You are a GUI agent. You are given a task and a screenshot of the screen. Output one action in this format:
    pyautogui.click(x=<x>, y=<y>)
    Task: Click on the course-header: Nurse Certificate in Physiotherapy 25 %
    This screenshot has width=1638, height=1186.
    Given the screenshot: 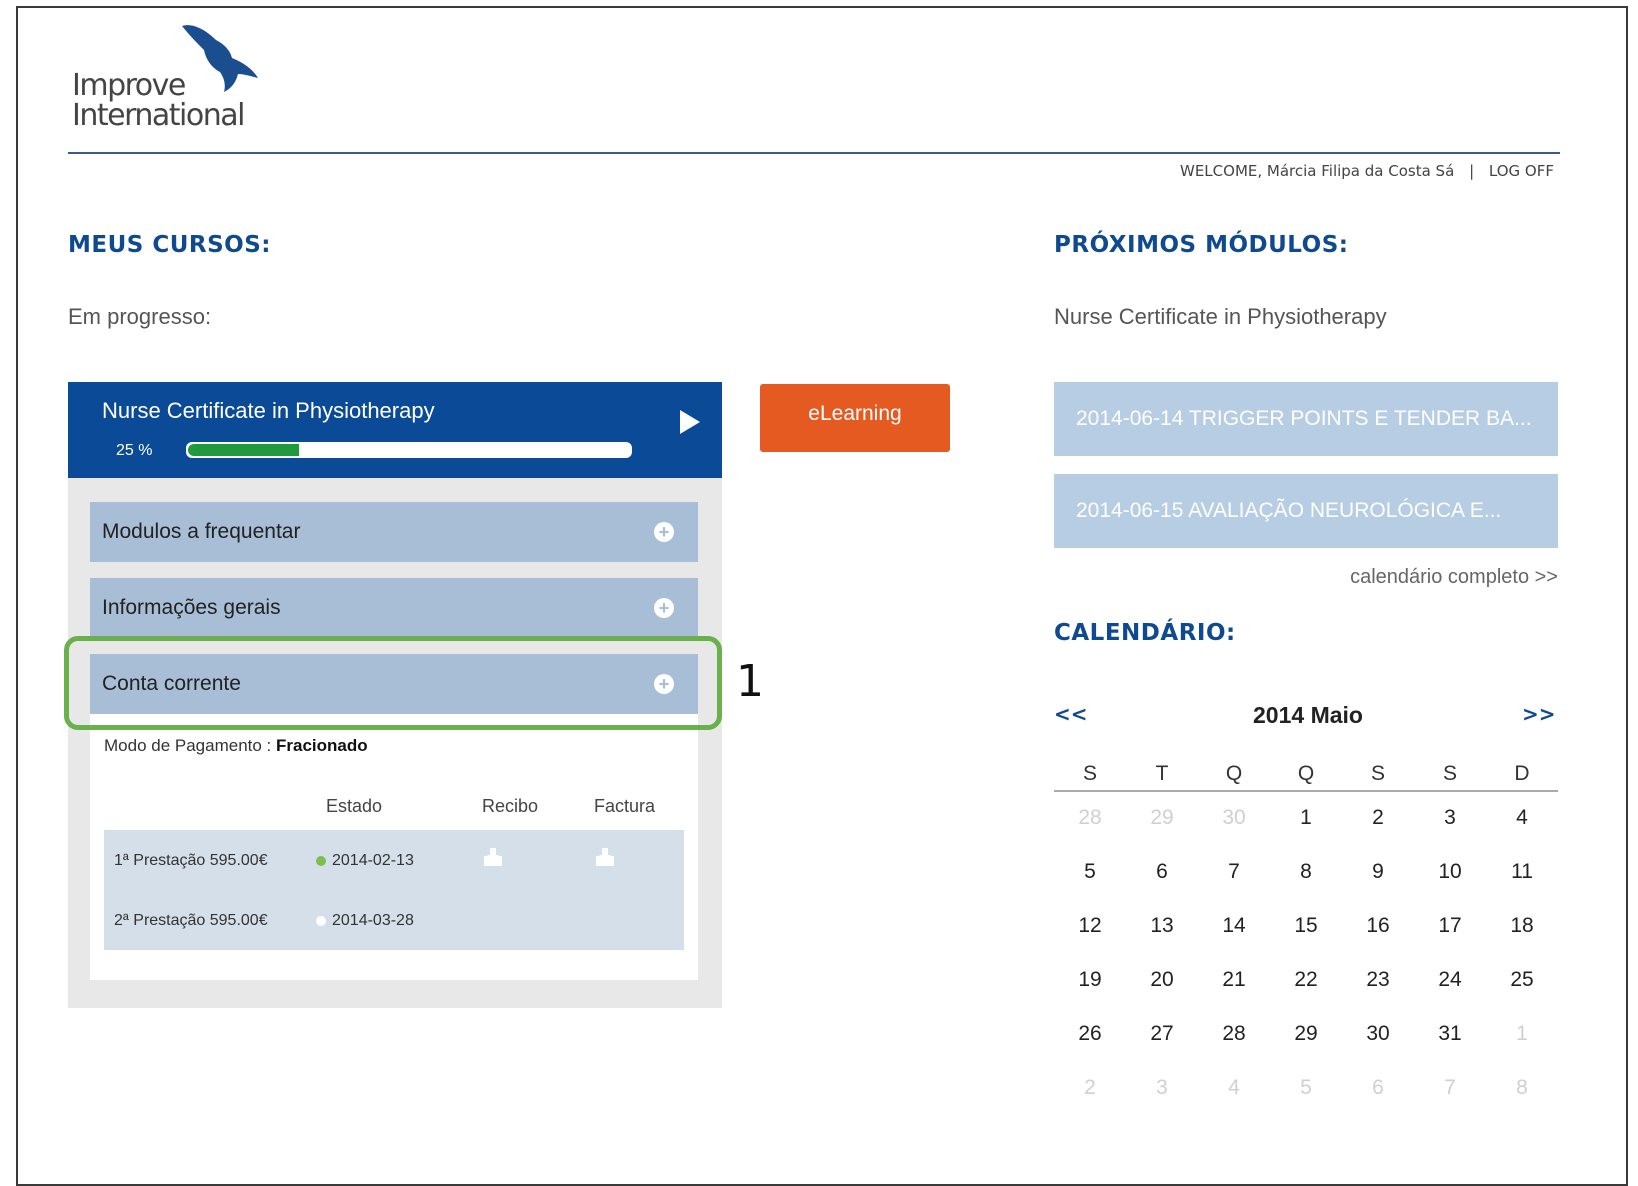 What is the action you would take?
    pyautogui.click(x=395, y=430)
    